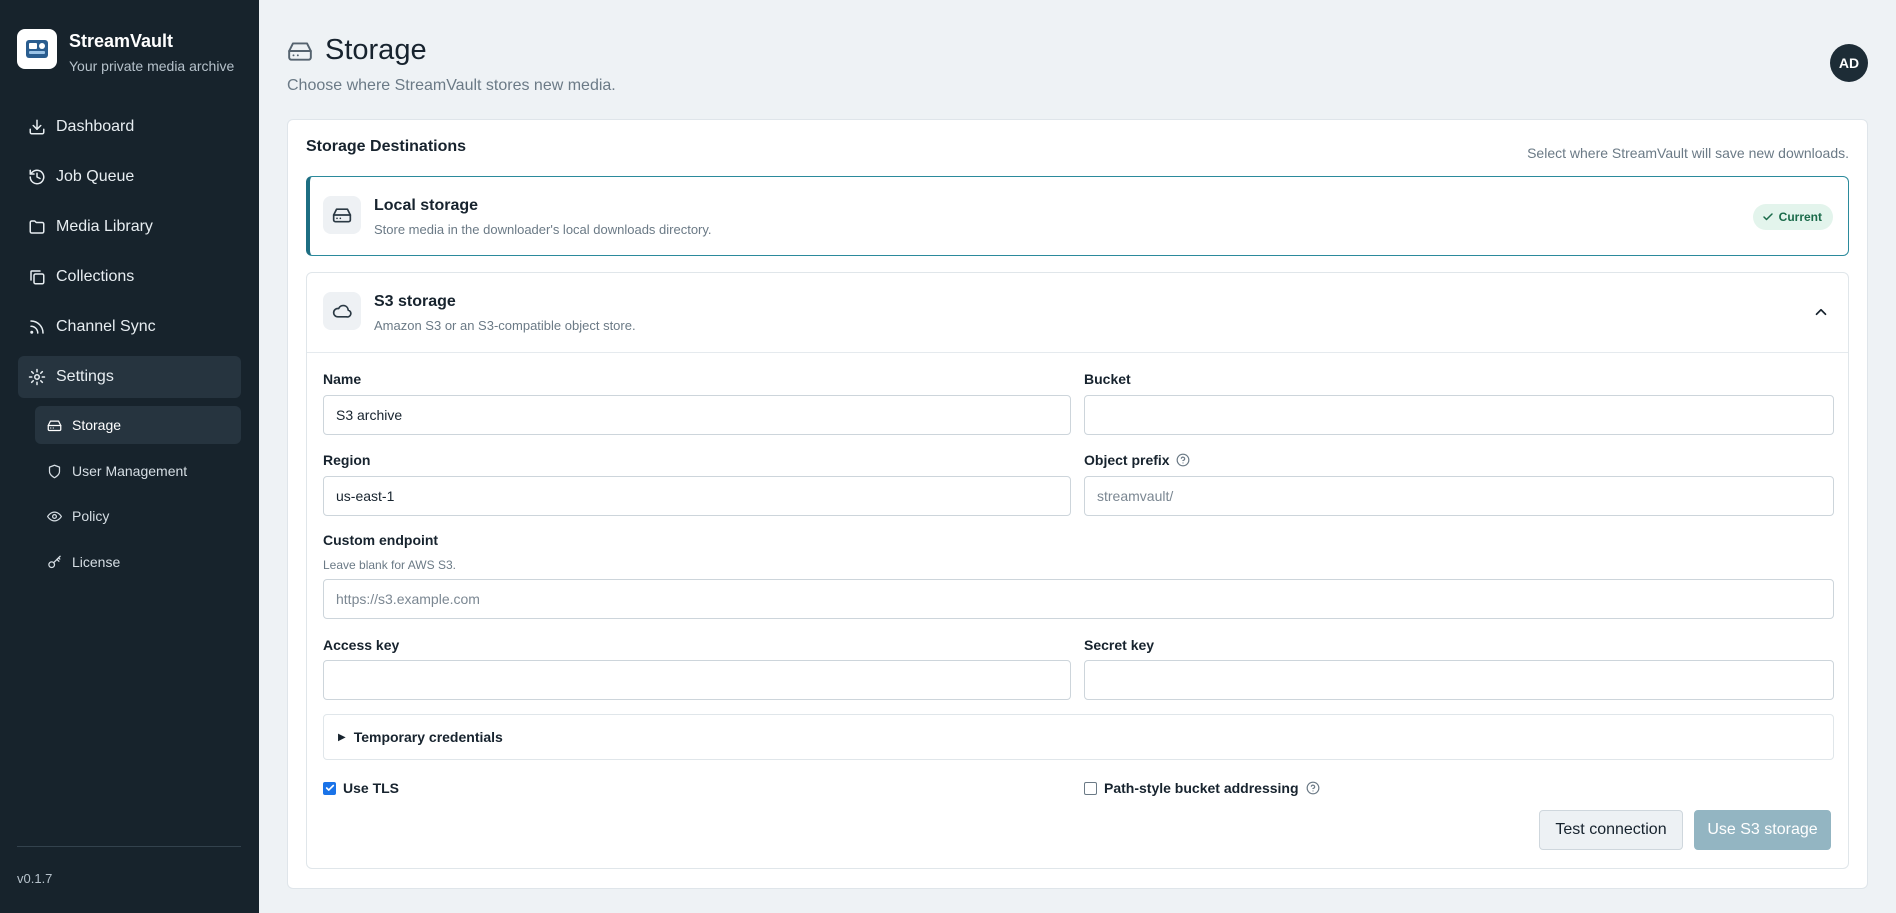 The image size is (1896, 913). I want to click on nav-item-media-library: Media Library, so click(129, 227).